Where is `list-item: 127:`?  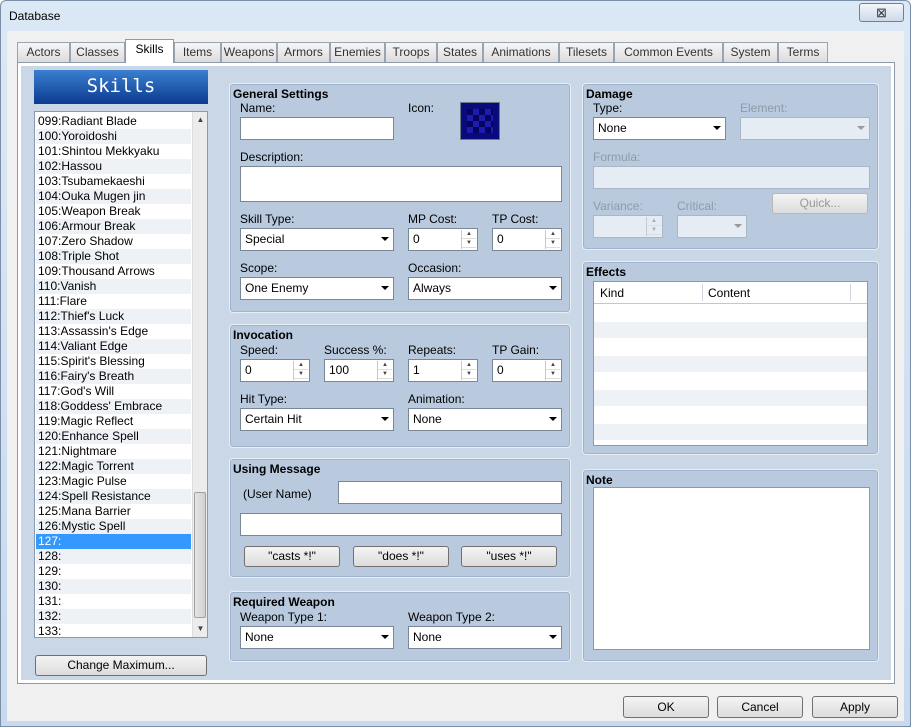
list-item: 127: is located at coordinates (113, 541).